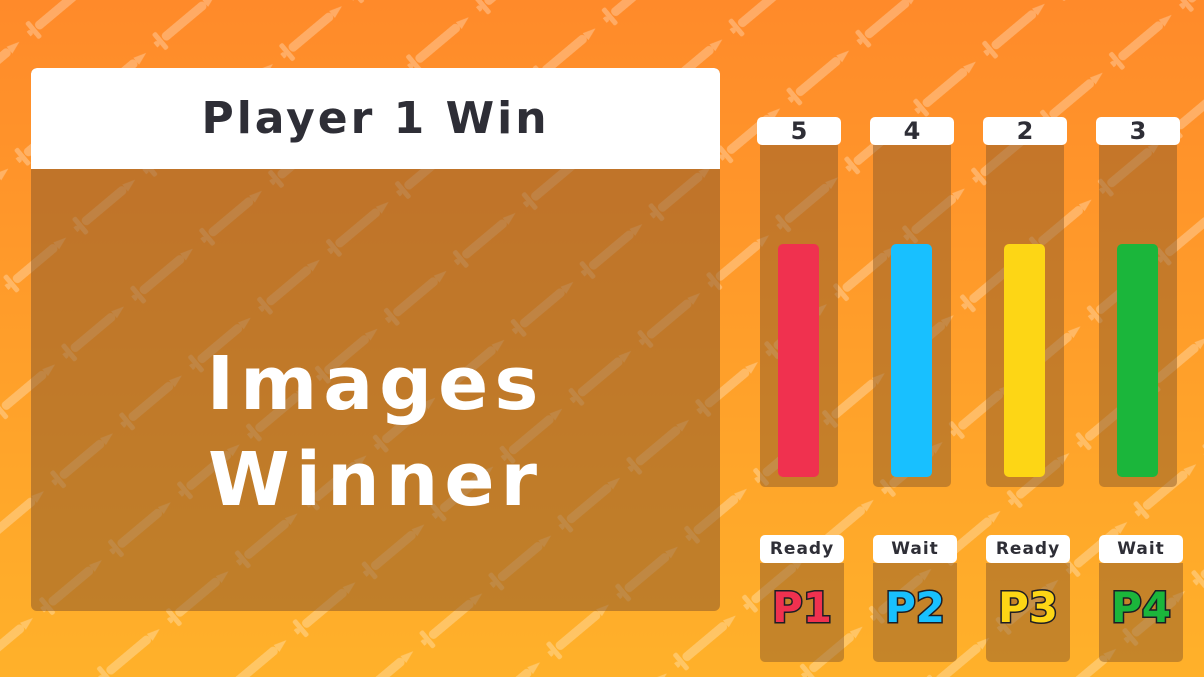  Describe the element at coordinates (1140, 608) in the screenshot. I see `player-name-p4: P4` at that location.